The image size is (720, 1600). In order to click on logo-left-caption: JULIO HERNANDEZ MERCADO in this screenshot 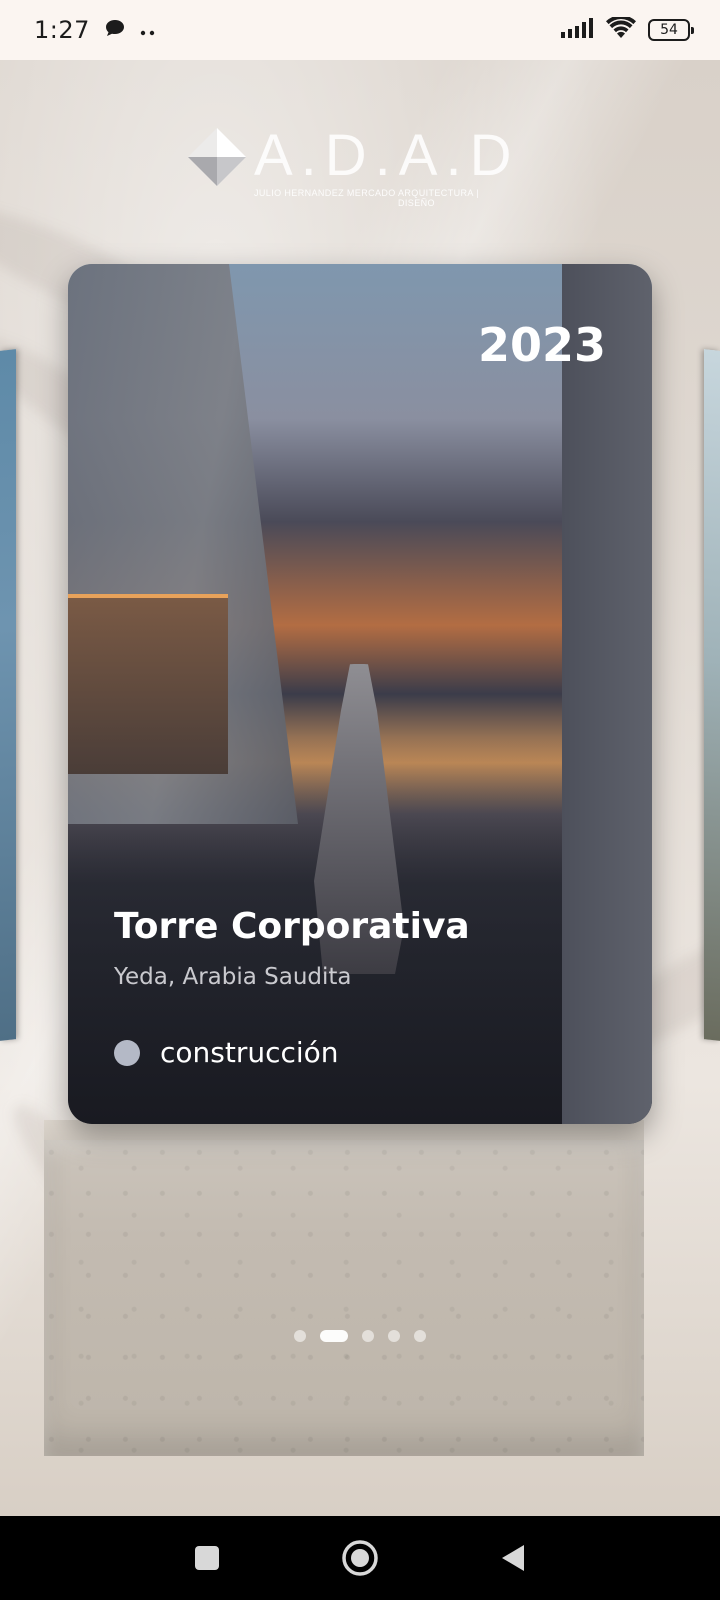, I will do `click(325, 193)`.